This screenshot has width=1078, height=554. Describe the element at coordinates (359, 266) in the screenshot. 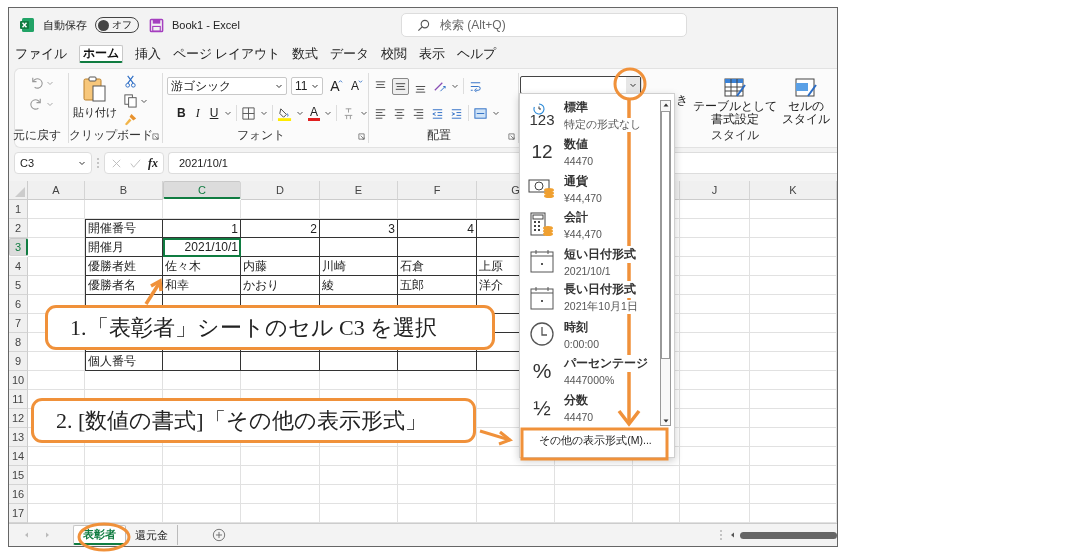

I see `table-cell: 川崎` at that location.